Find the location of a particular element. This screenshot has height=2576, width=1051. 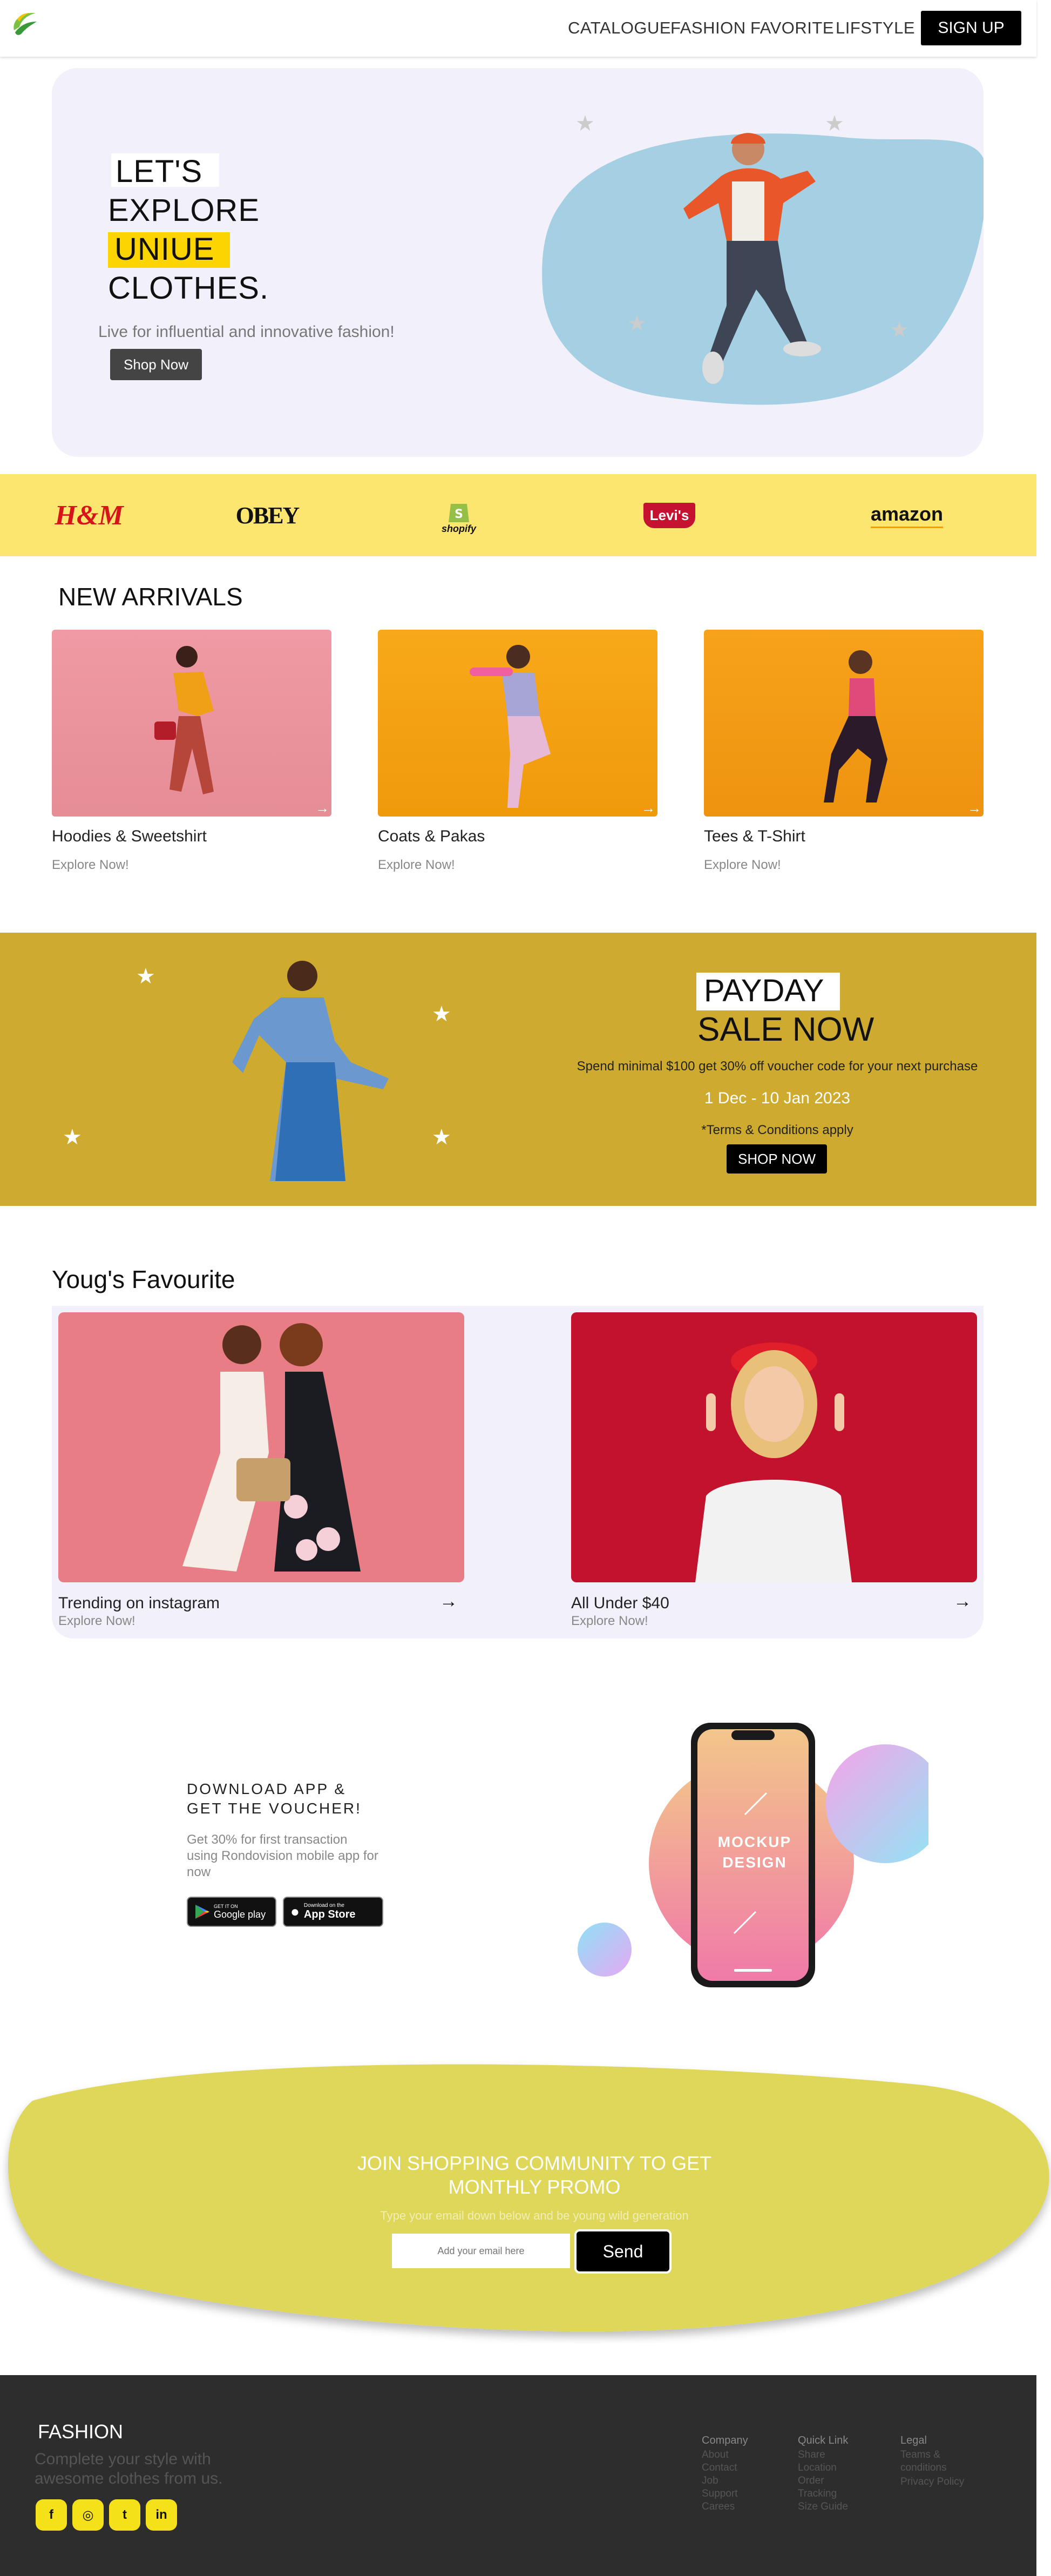

footer-col-company-heading: Company is located at coordinates (725, 2440).